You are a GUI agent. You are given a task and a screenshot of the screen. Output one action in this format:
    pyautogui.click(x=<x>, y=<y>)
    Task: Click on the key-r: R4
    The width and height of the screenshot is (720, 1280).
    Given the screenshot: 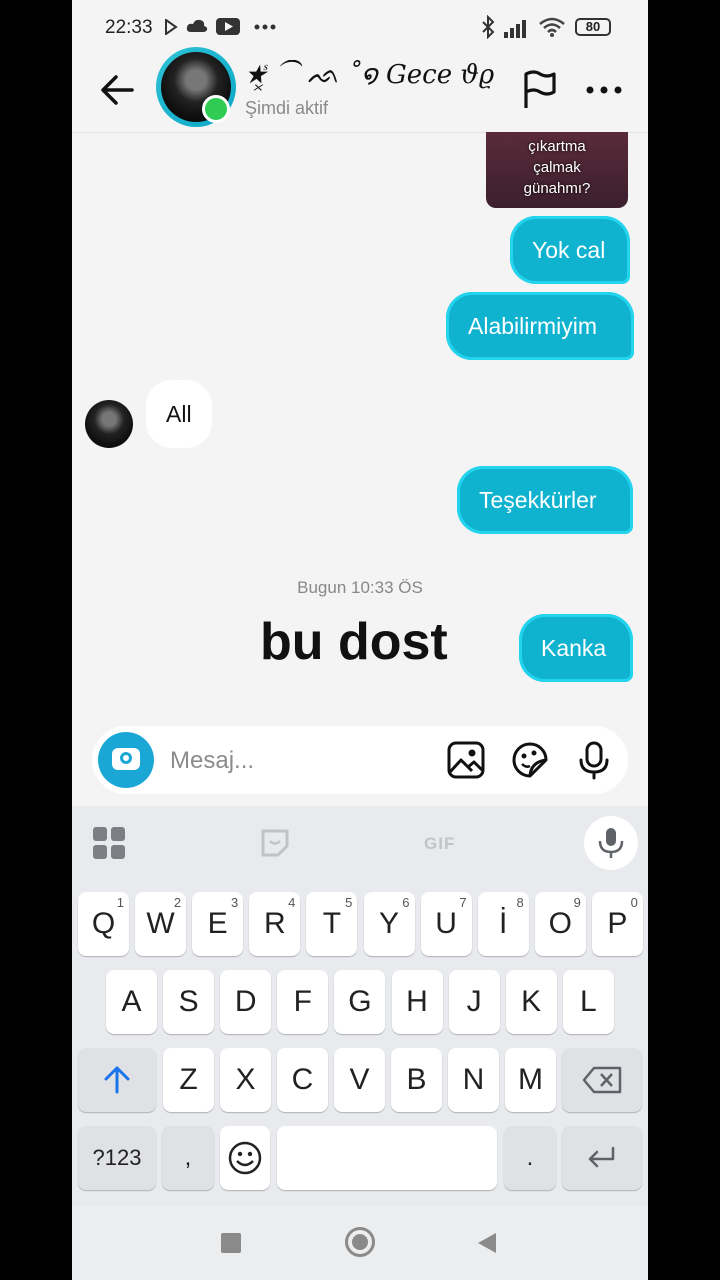 What is the action you would take?
    pyautogui.click(x=275, y=924)
    